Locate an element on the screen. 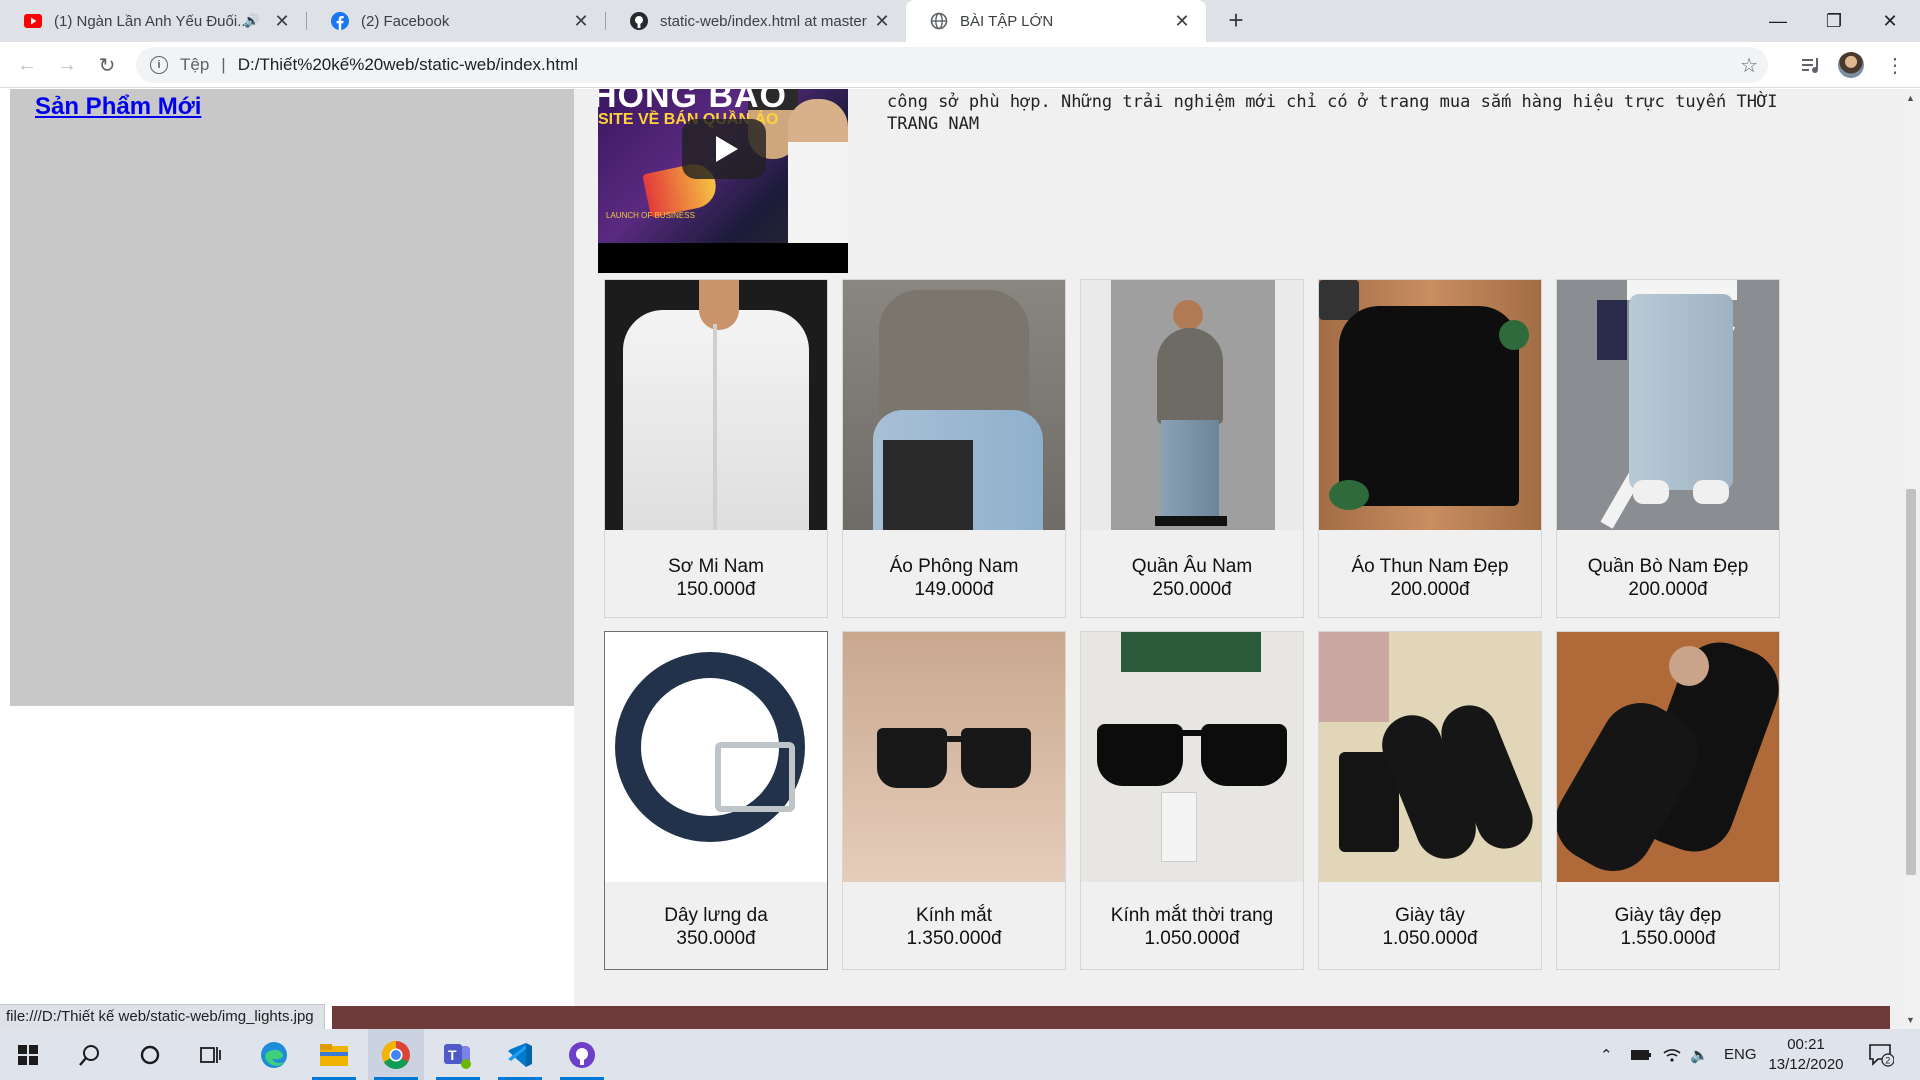  scheme-label: Tệp is located at coordinates (195, 64).